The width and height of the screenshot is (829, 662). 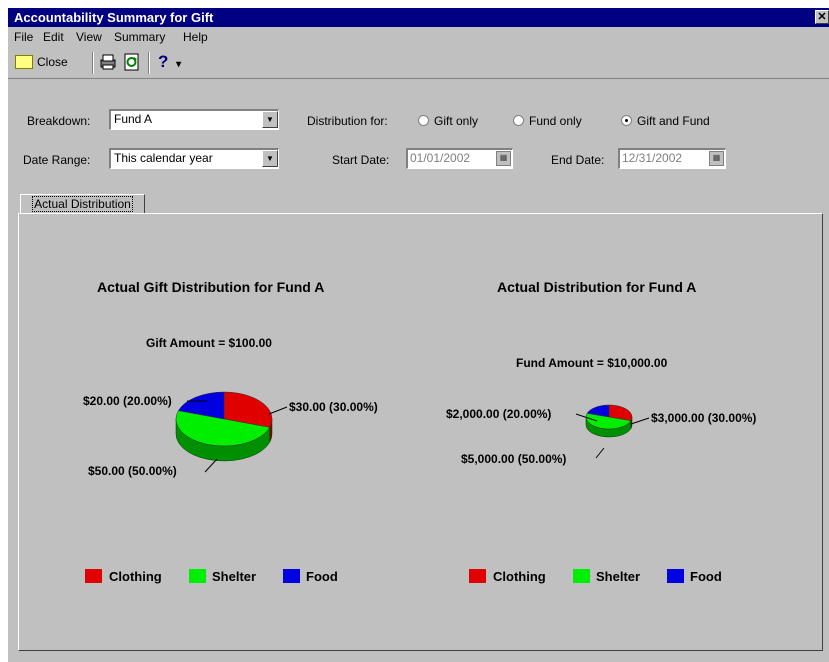 I want to click on end-date-field: 12/31/2002 ▦, so click(x=672, y=158).